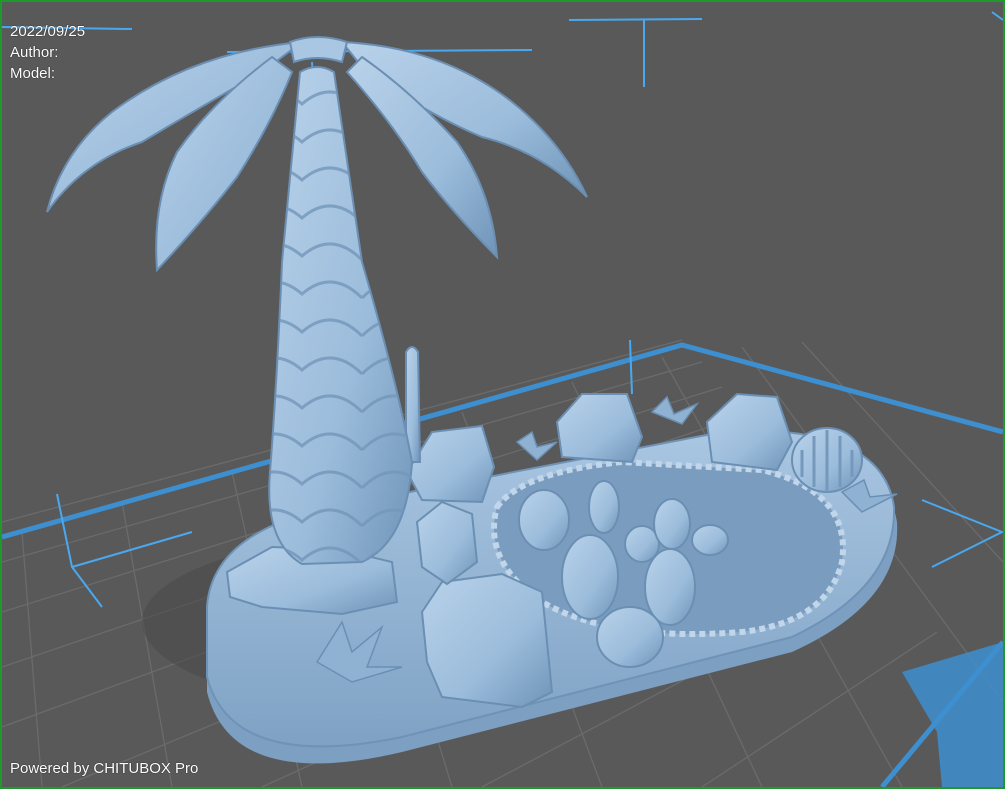 This screenshot has width=1005, height=789. Describe the element at coordinates (48, 31) in the screenshot. I see `model-date: 2022/09/25` at that location.